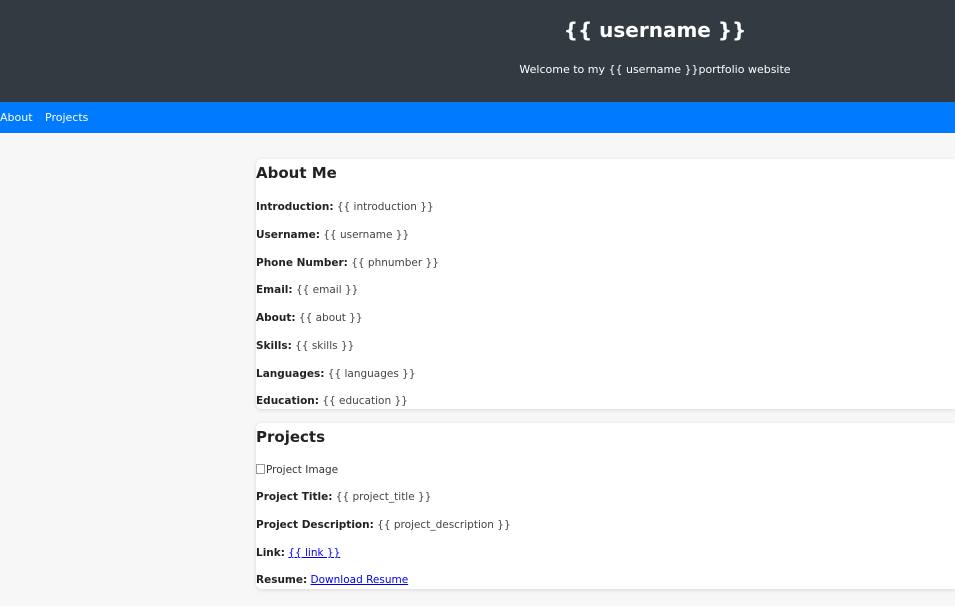  What do you see at coordinates (395, 263) in the screenshot?
I see `field-value: {{ phnumber }}` at bounding box center [395, 263].